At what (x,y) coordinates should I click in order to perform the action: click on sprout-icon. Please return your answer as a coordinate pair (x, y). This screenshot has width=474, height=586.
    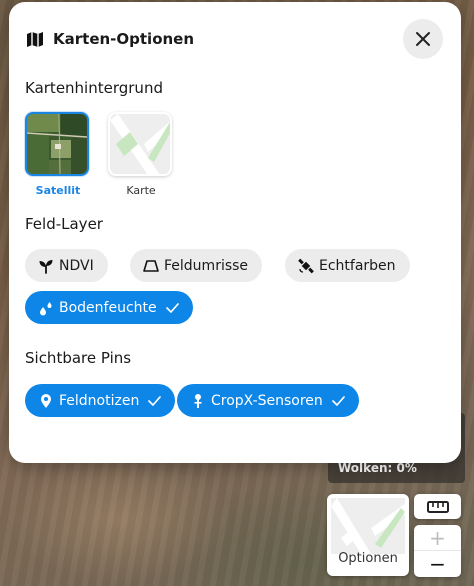
    Looking at the image, I should click on (46, 266).